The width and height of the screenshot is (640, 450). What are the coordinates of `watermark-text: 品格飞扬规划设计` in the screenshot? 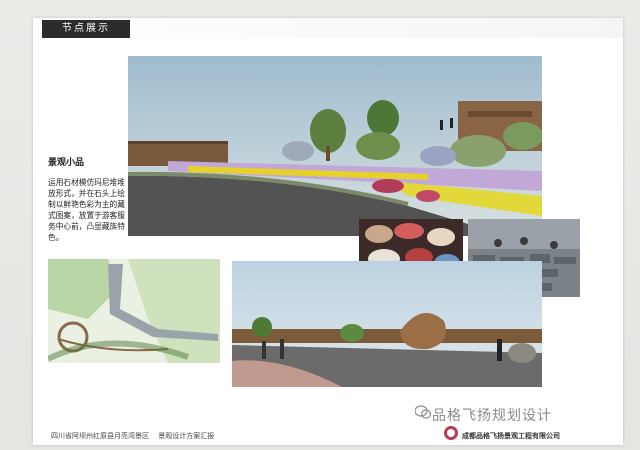 It's located at (492, 416).